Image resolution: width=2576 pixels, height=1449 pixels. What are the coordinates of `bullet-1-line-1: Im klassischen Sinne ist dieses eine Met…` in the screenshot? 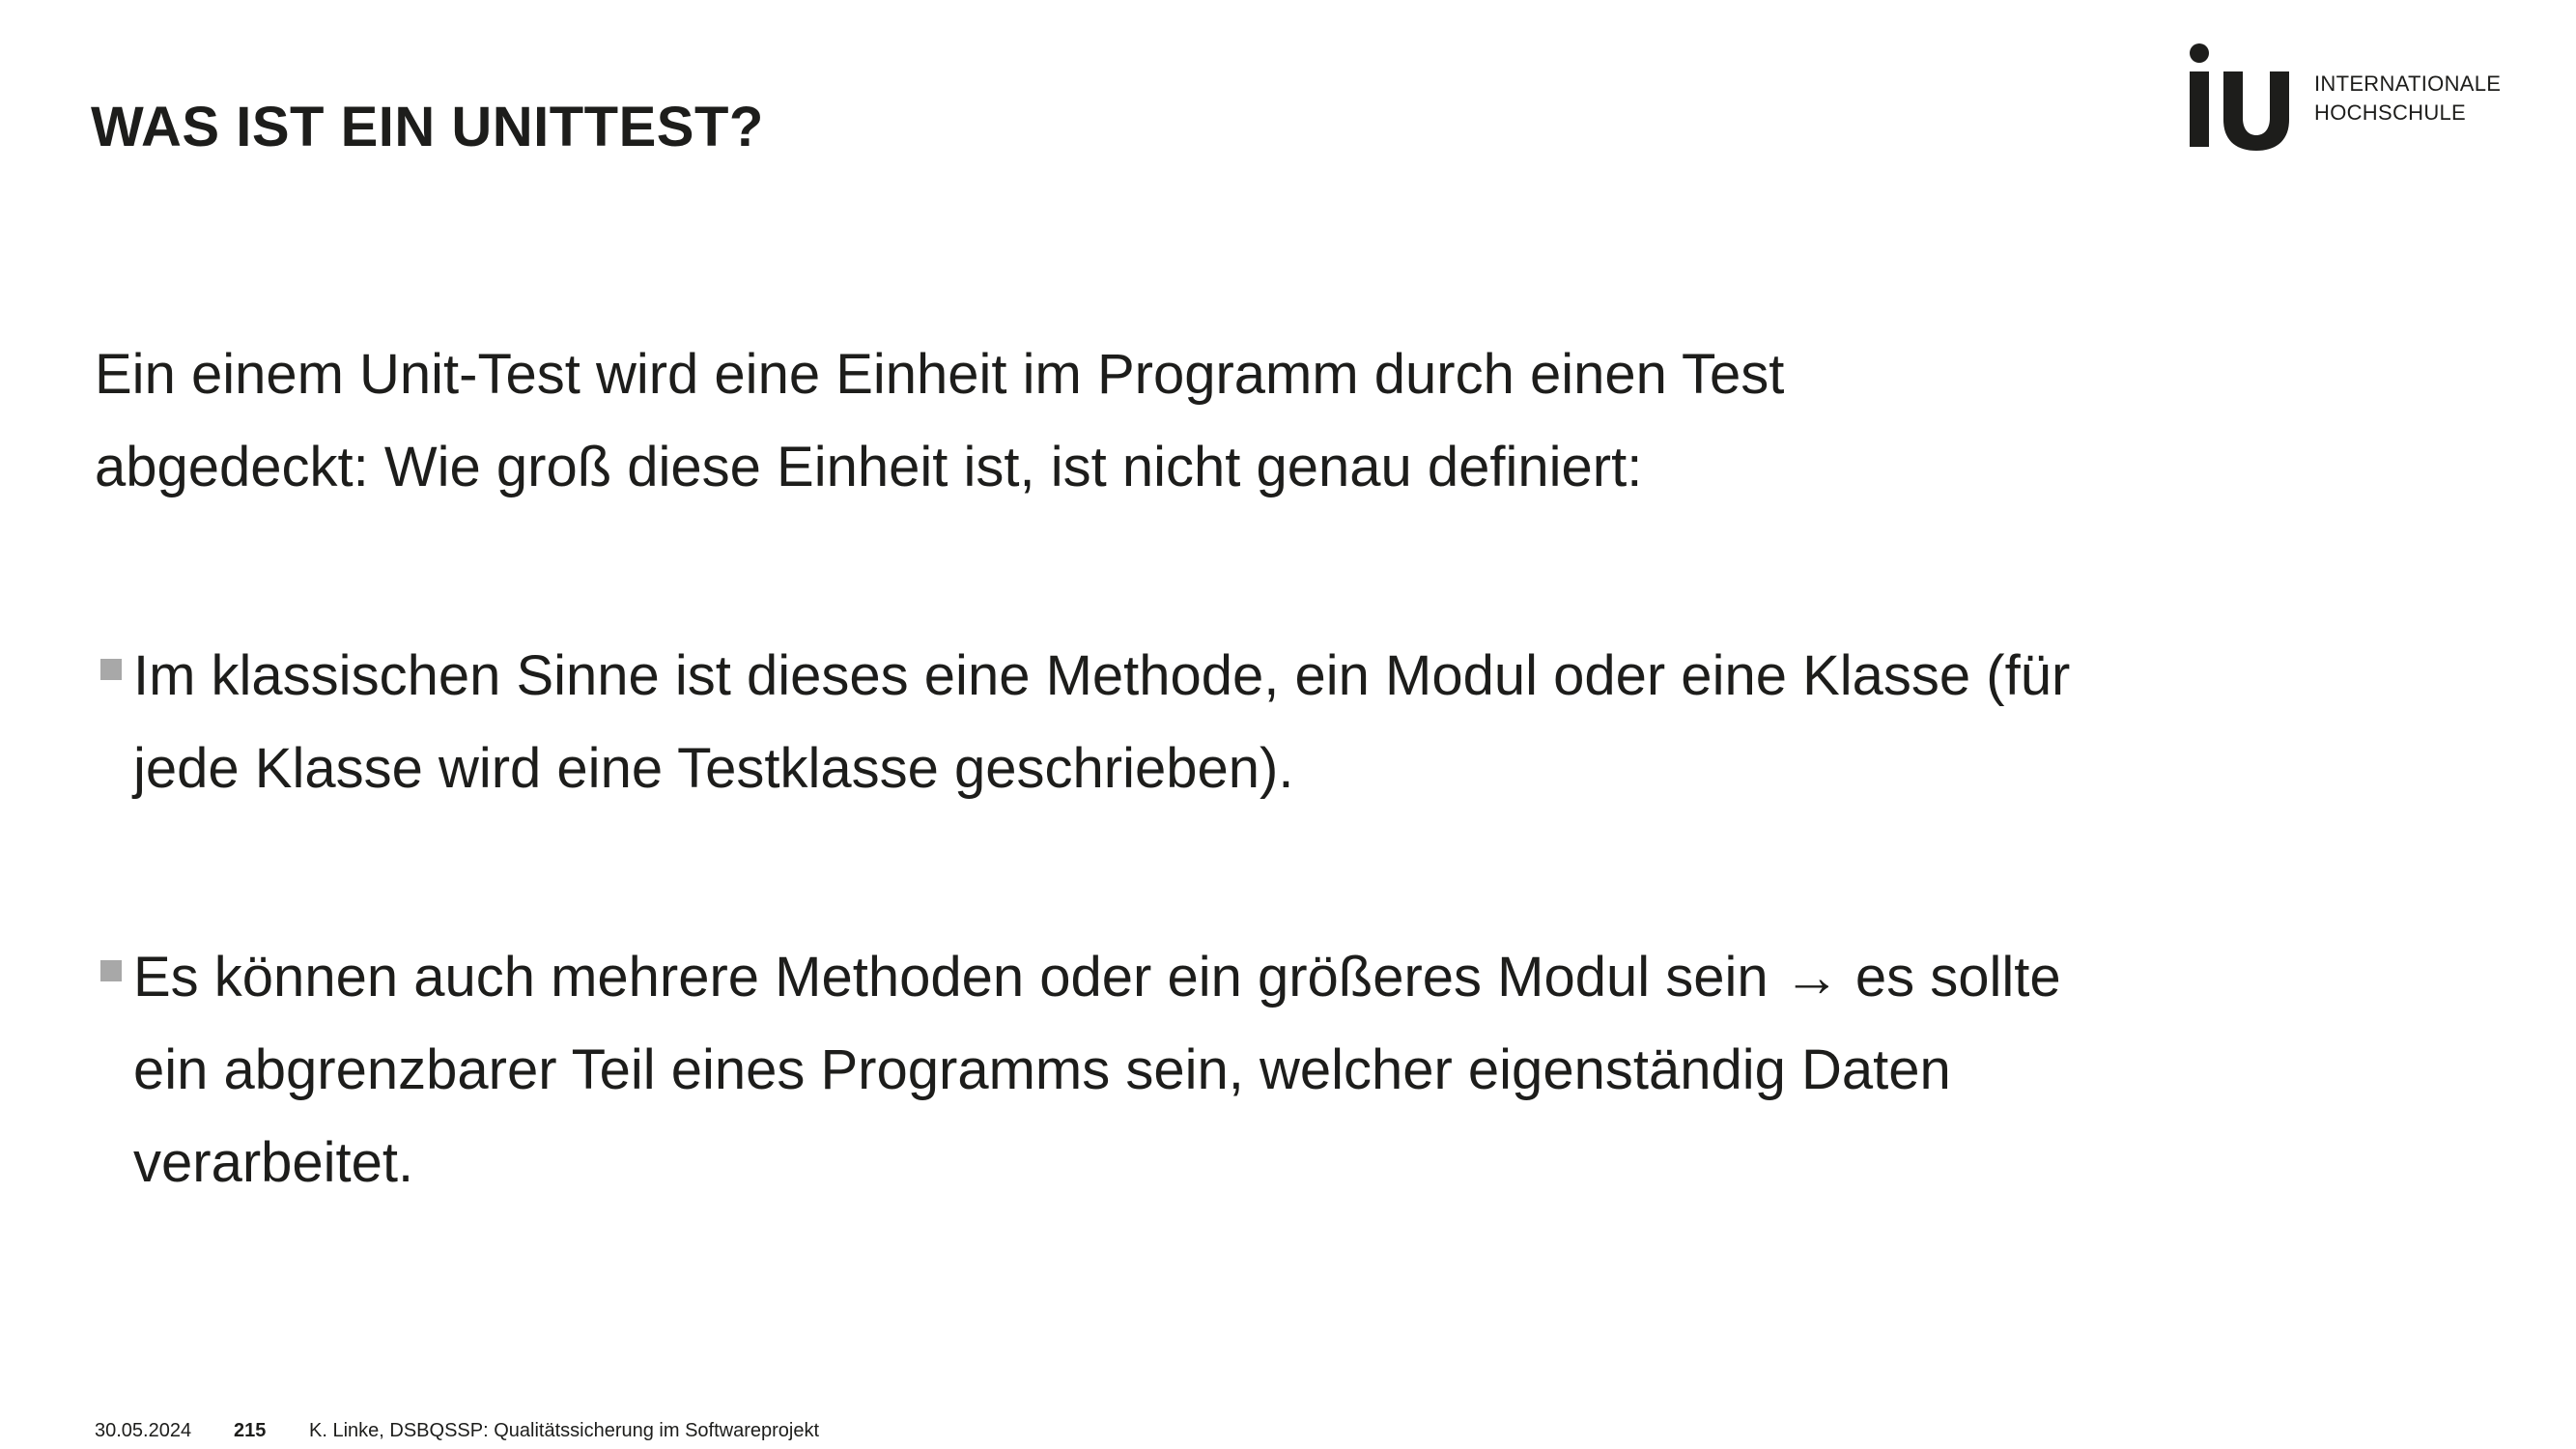 It's located at (1102, 675).